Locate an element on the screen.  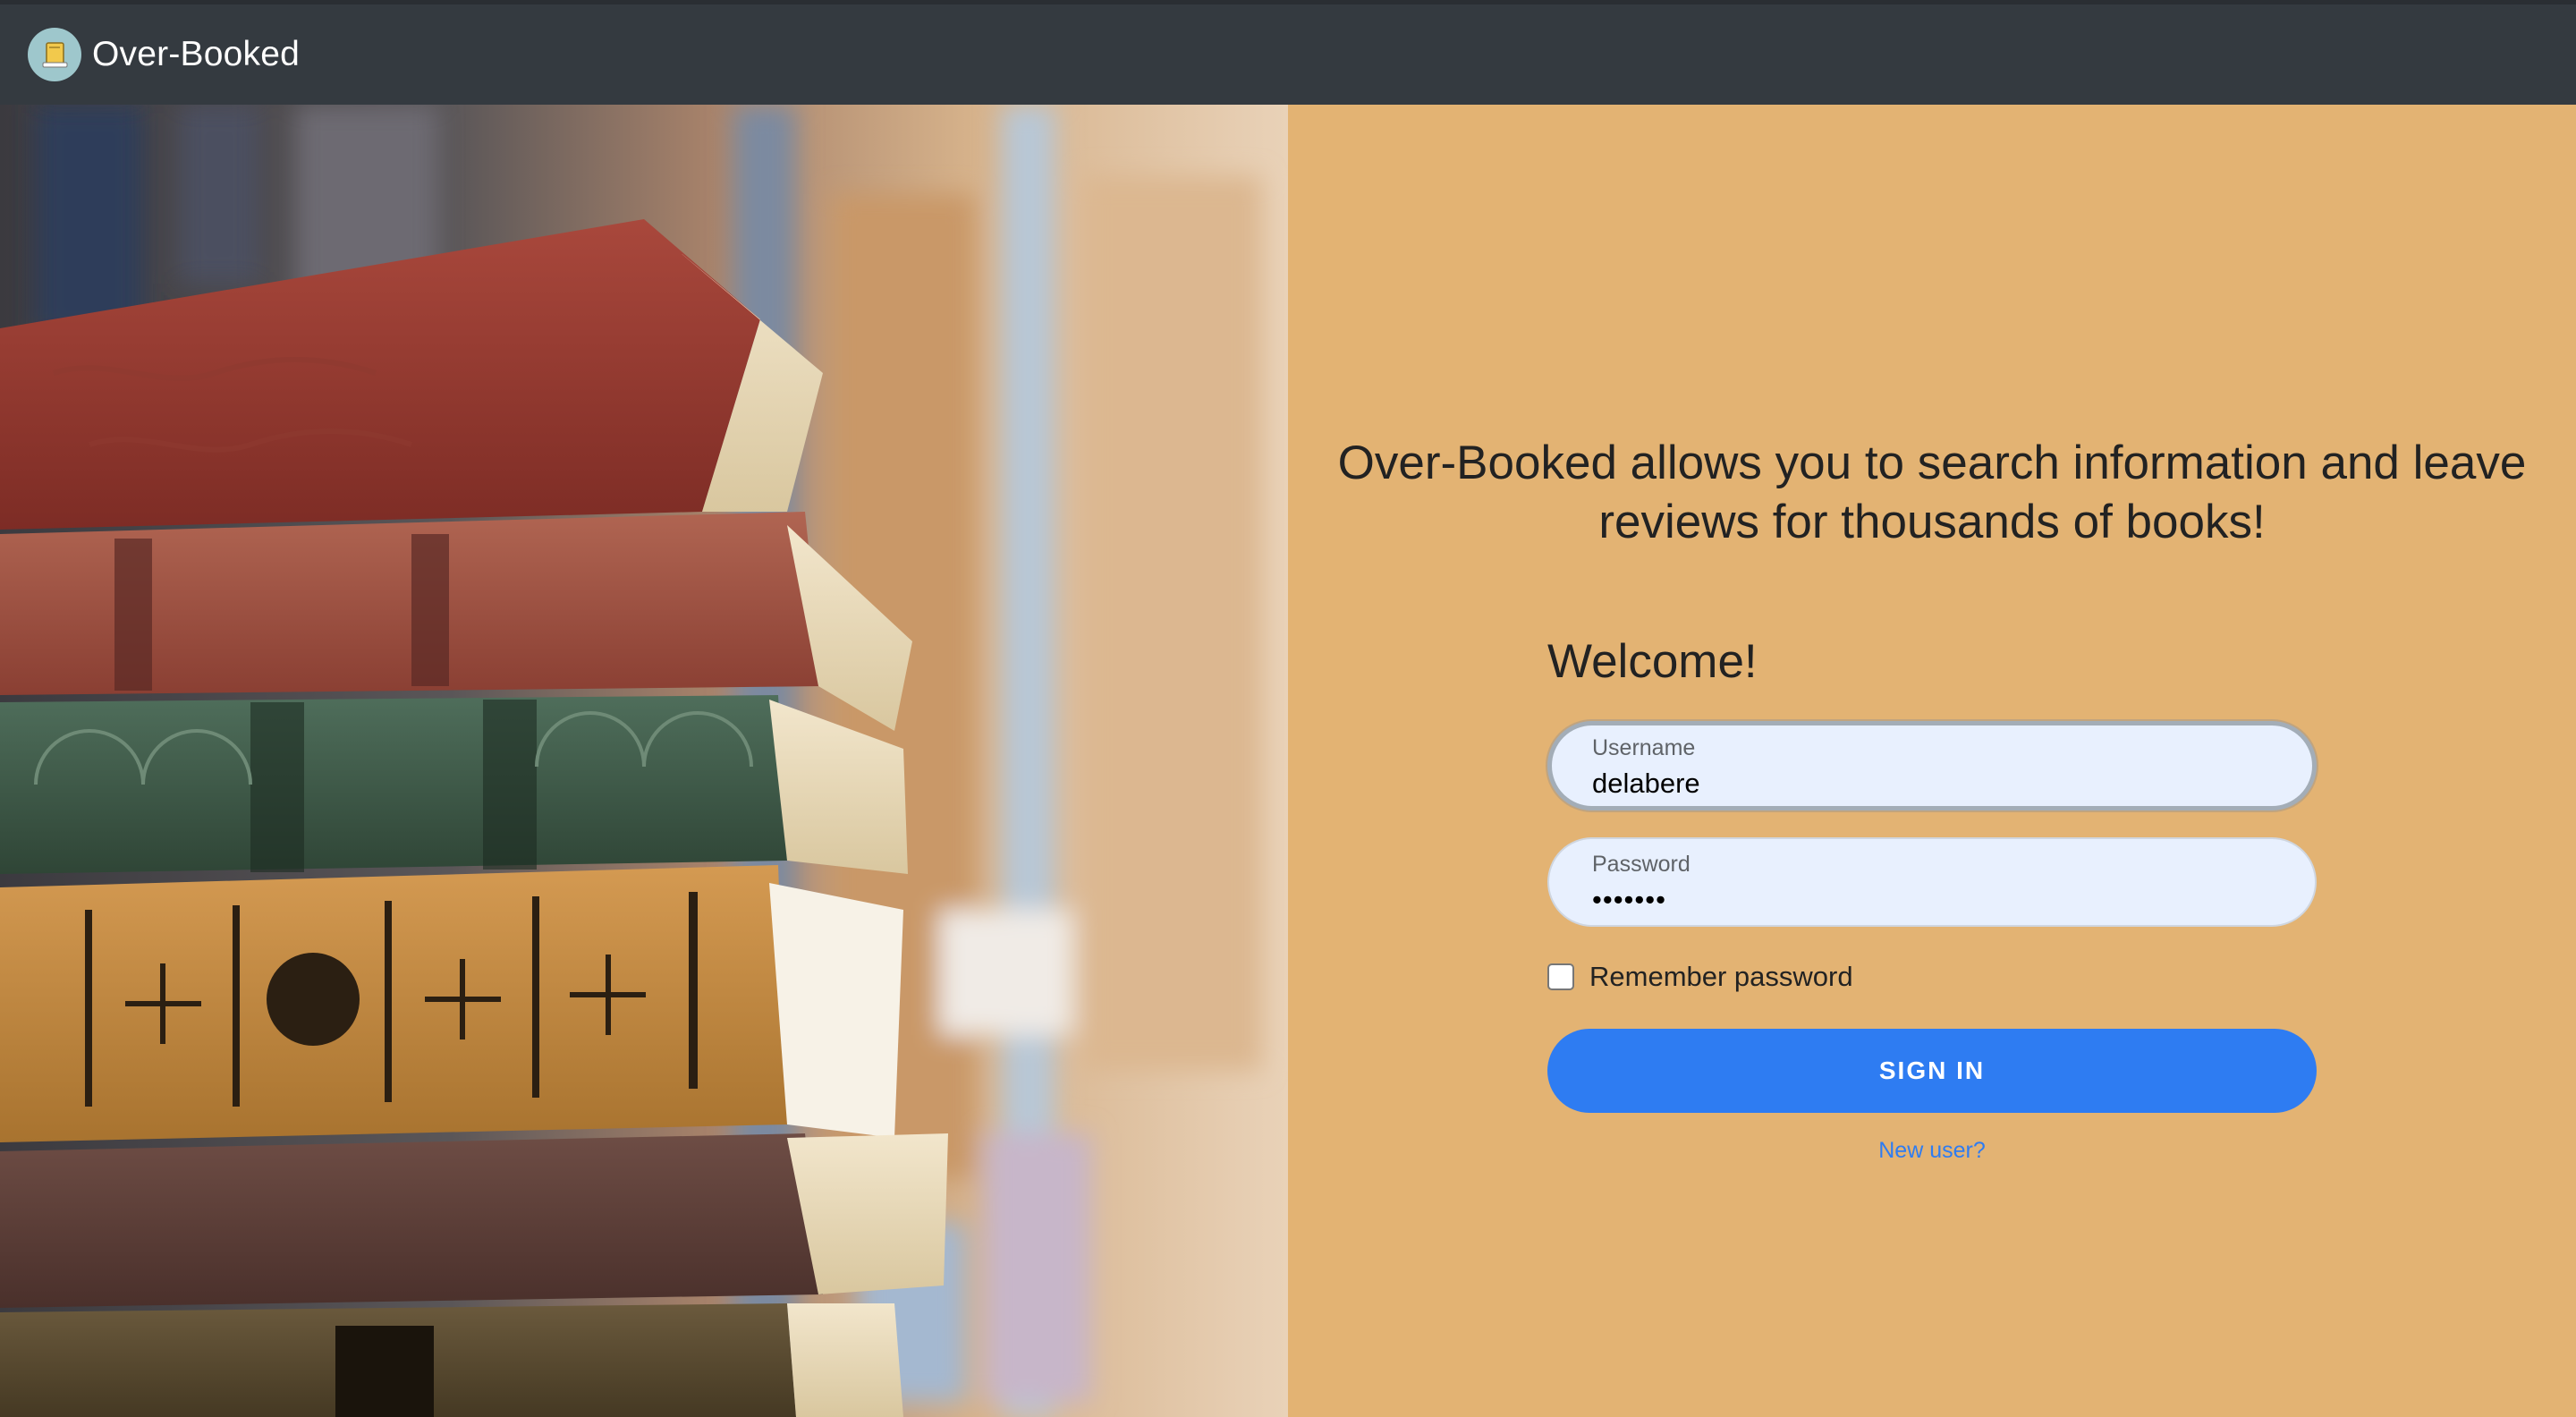
new-user-link: New user? is located at coordinates (1932, 1151).